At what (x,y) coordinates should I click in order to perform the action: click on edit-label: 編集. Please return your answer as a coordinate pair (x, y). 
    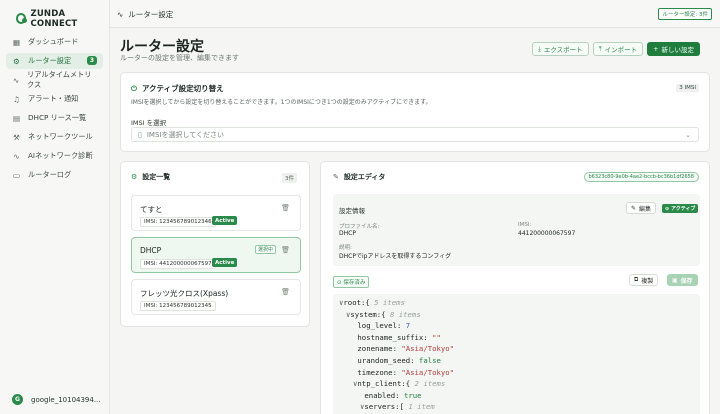
    Looking at the image, I should click on (645, 209).